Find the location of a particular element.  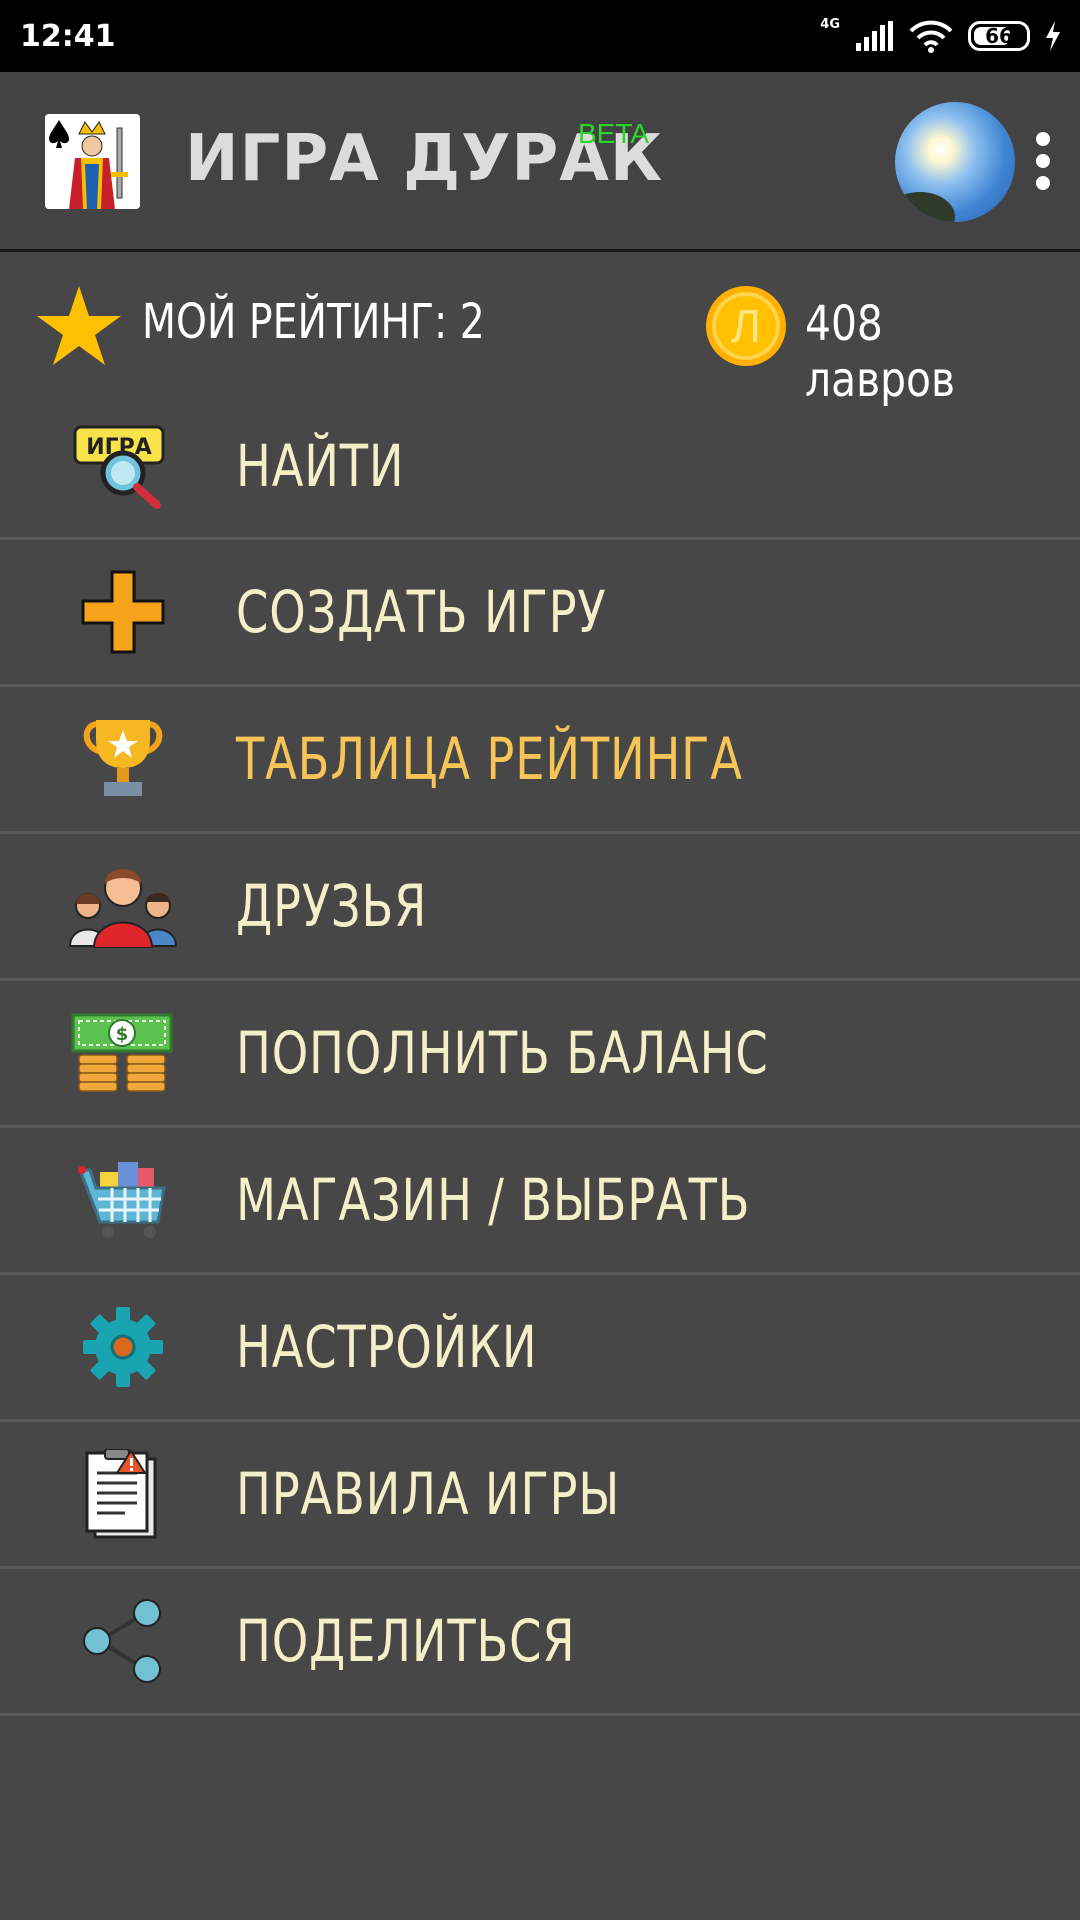

status-icons: 4G 66 is located at coordinates (941, 34).